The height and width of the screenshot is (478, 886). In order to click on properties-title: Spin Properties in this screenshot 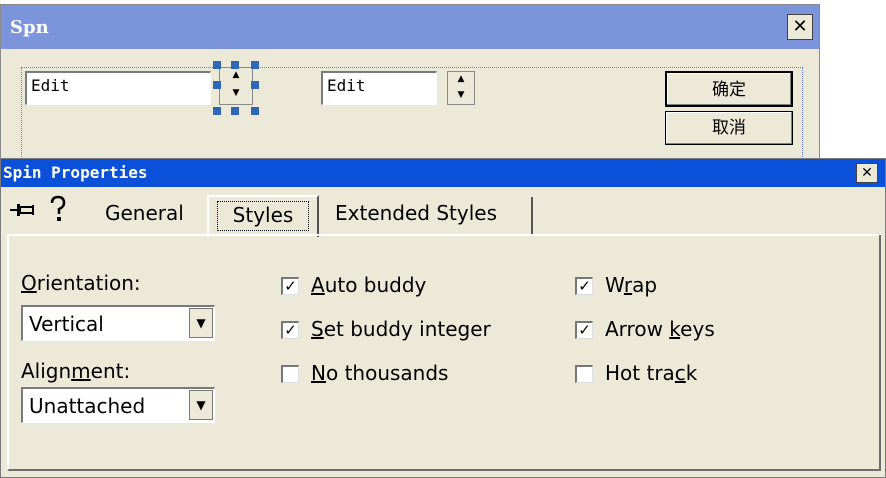, I will do `click(75, 172)`.